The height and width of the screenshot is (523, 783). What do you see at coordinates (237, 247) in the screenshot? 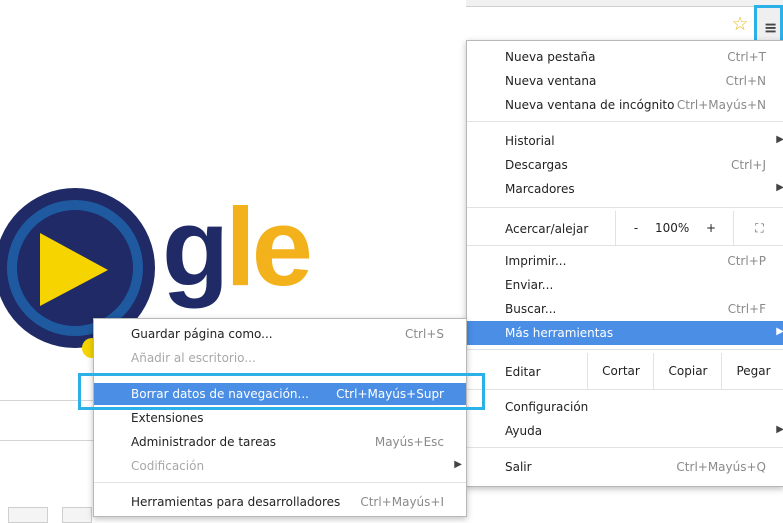
I see `logo-wordmark: gle` at bounding box center [237, 247].